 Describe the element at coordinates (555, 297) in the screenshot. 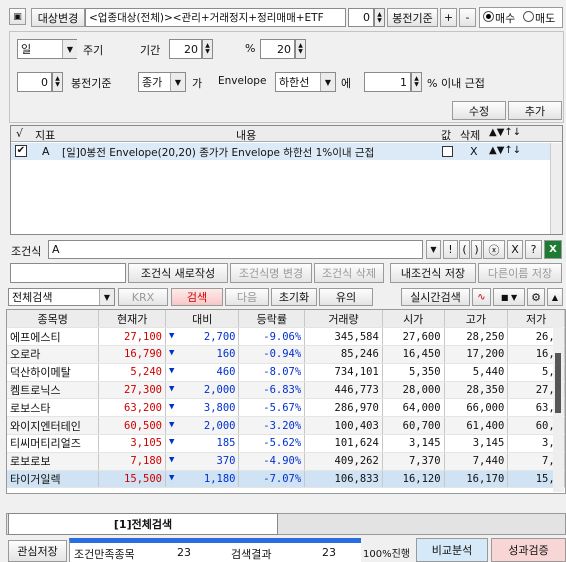

I see `scroll-up-icon: ▲` at that location.